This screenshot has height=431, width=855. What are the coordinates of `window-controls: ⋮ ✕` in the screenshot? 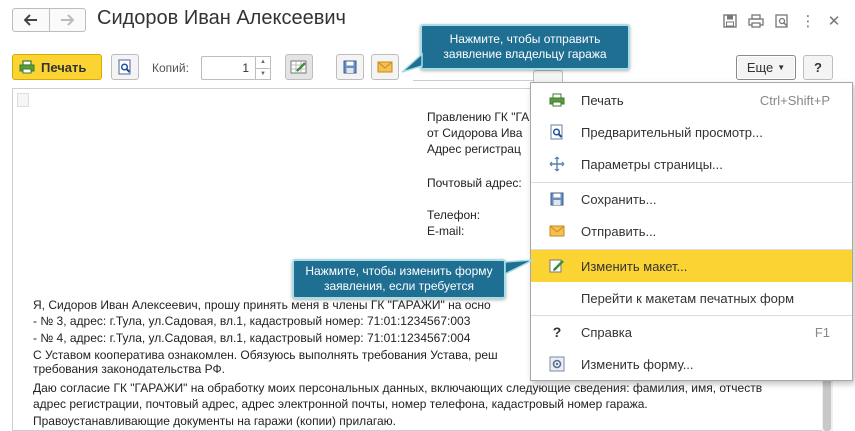 It's located at (782, 21).